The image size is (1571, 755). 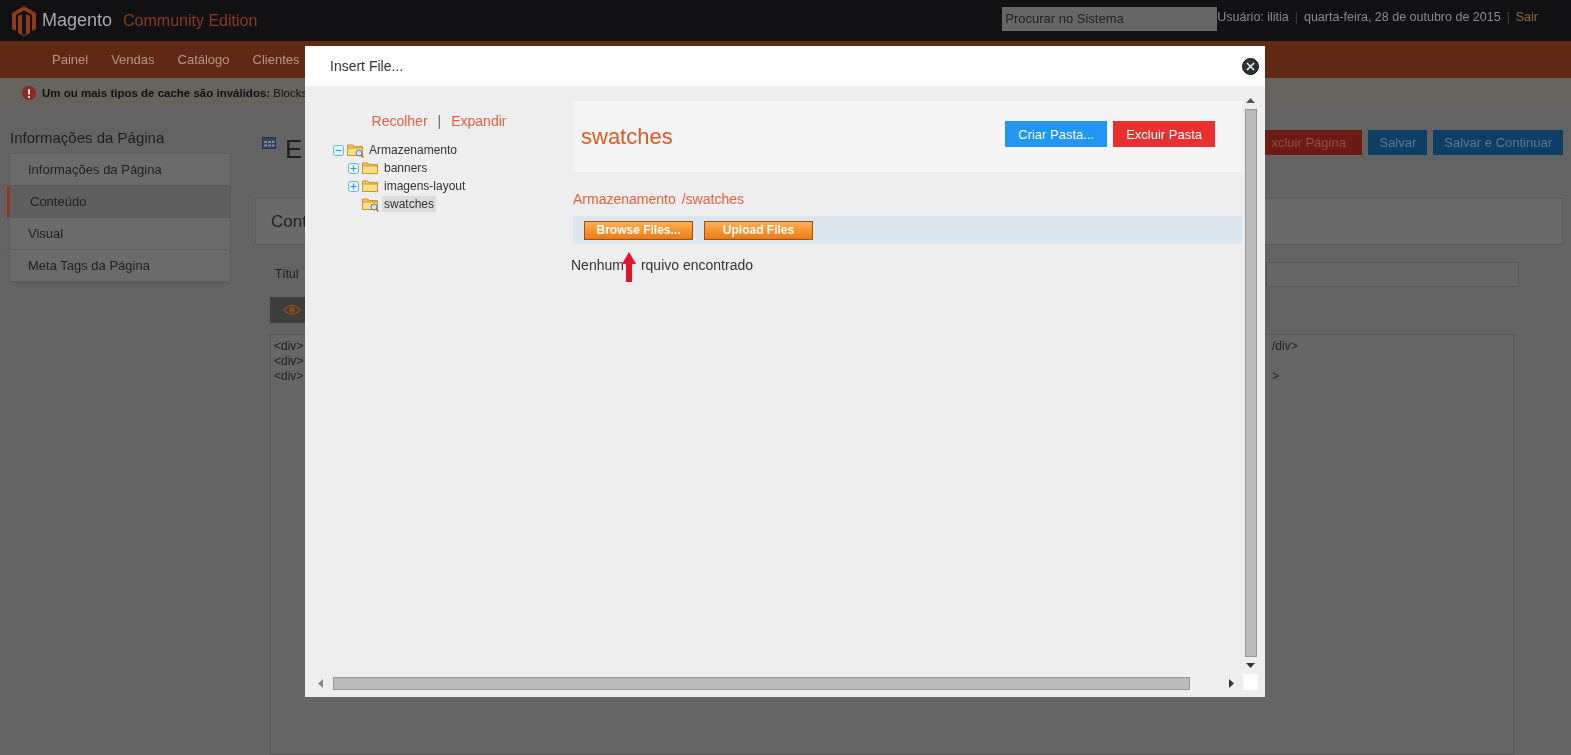 I want to click on empty-message: Nenhum, so click(x=597, y=265).